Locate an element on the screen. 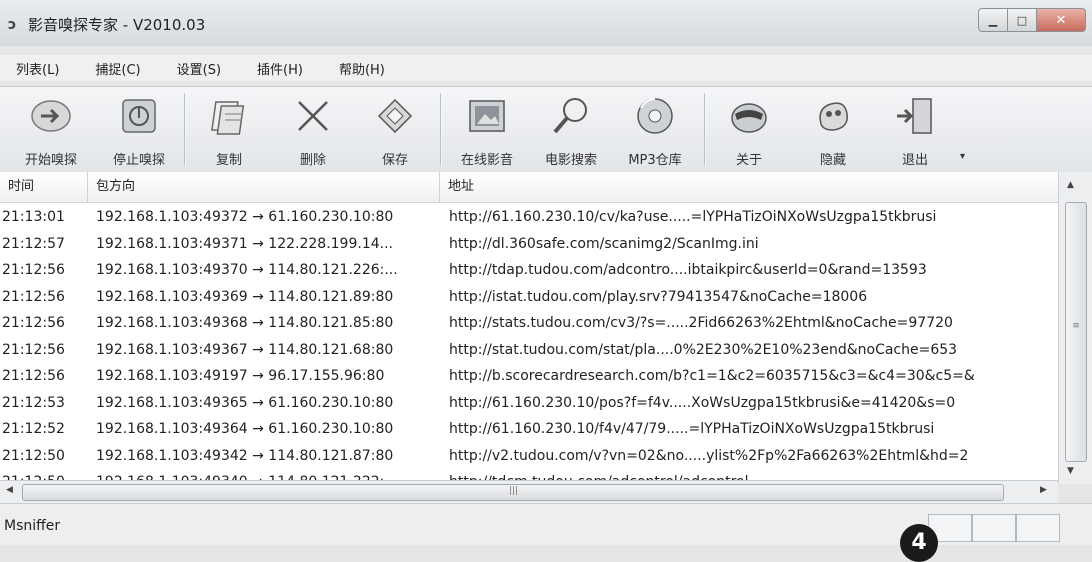 This screenshot has width=1092, height=562. vertical-scrollbar: ▲ ≡ ▼ is located at coordinates (1075, 328).